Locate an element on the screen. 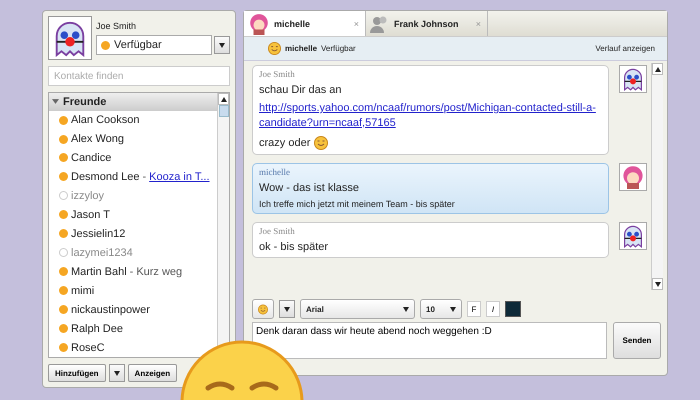 The height and width of the screenshot is (400, 700). contact-item: izzyloy is located at coordinates (76, 196).